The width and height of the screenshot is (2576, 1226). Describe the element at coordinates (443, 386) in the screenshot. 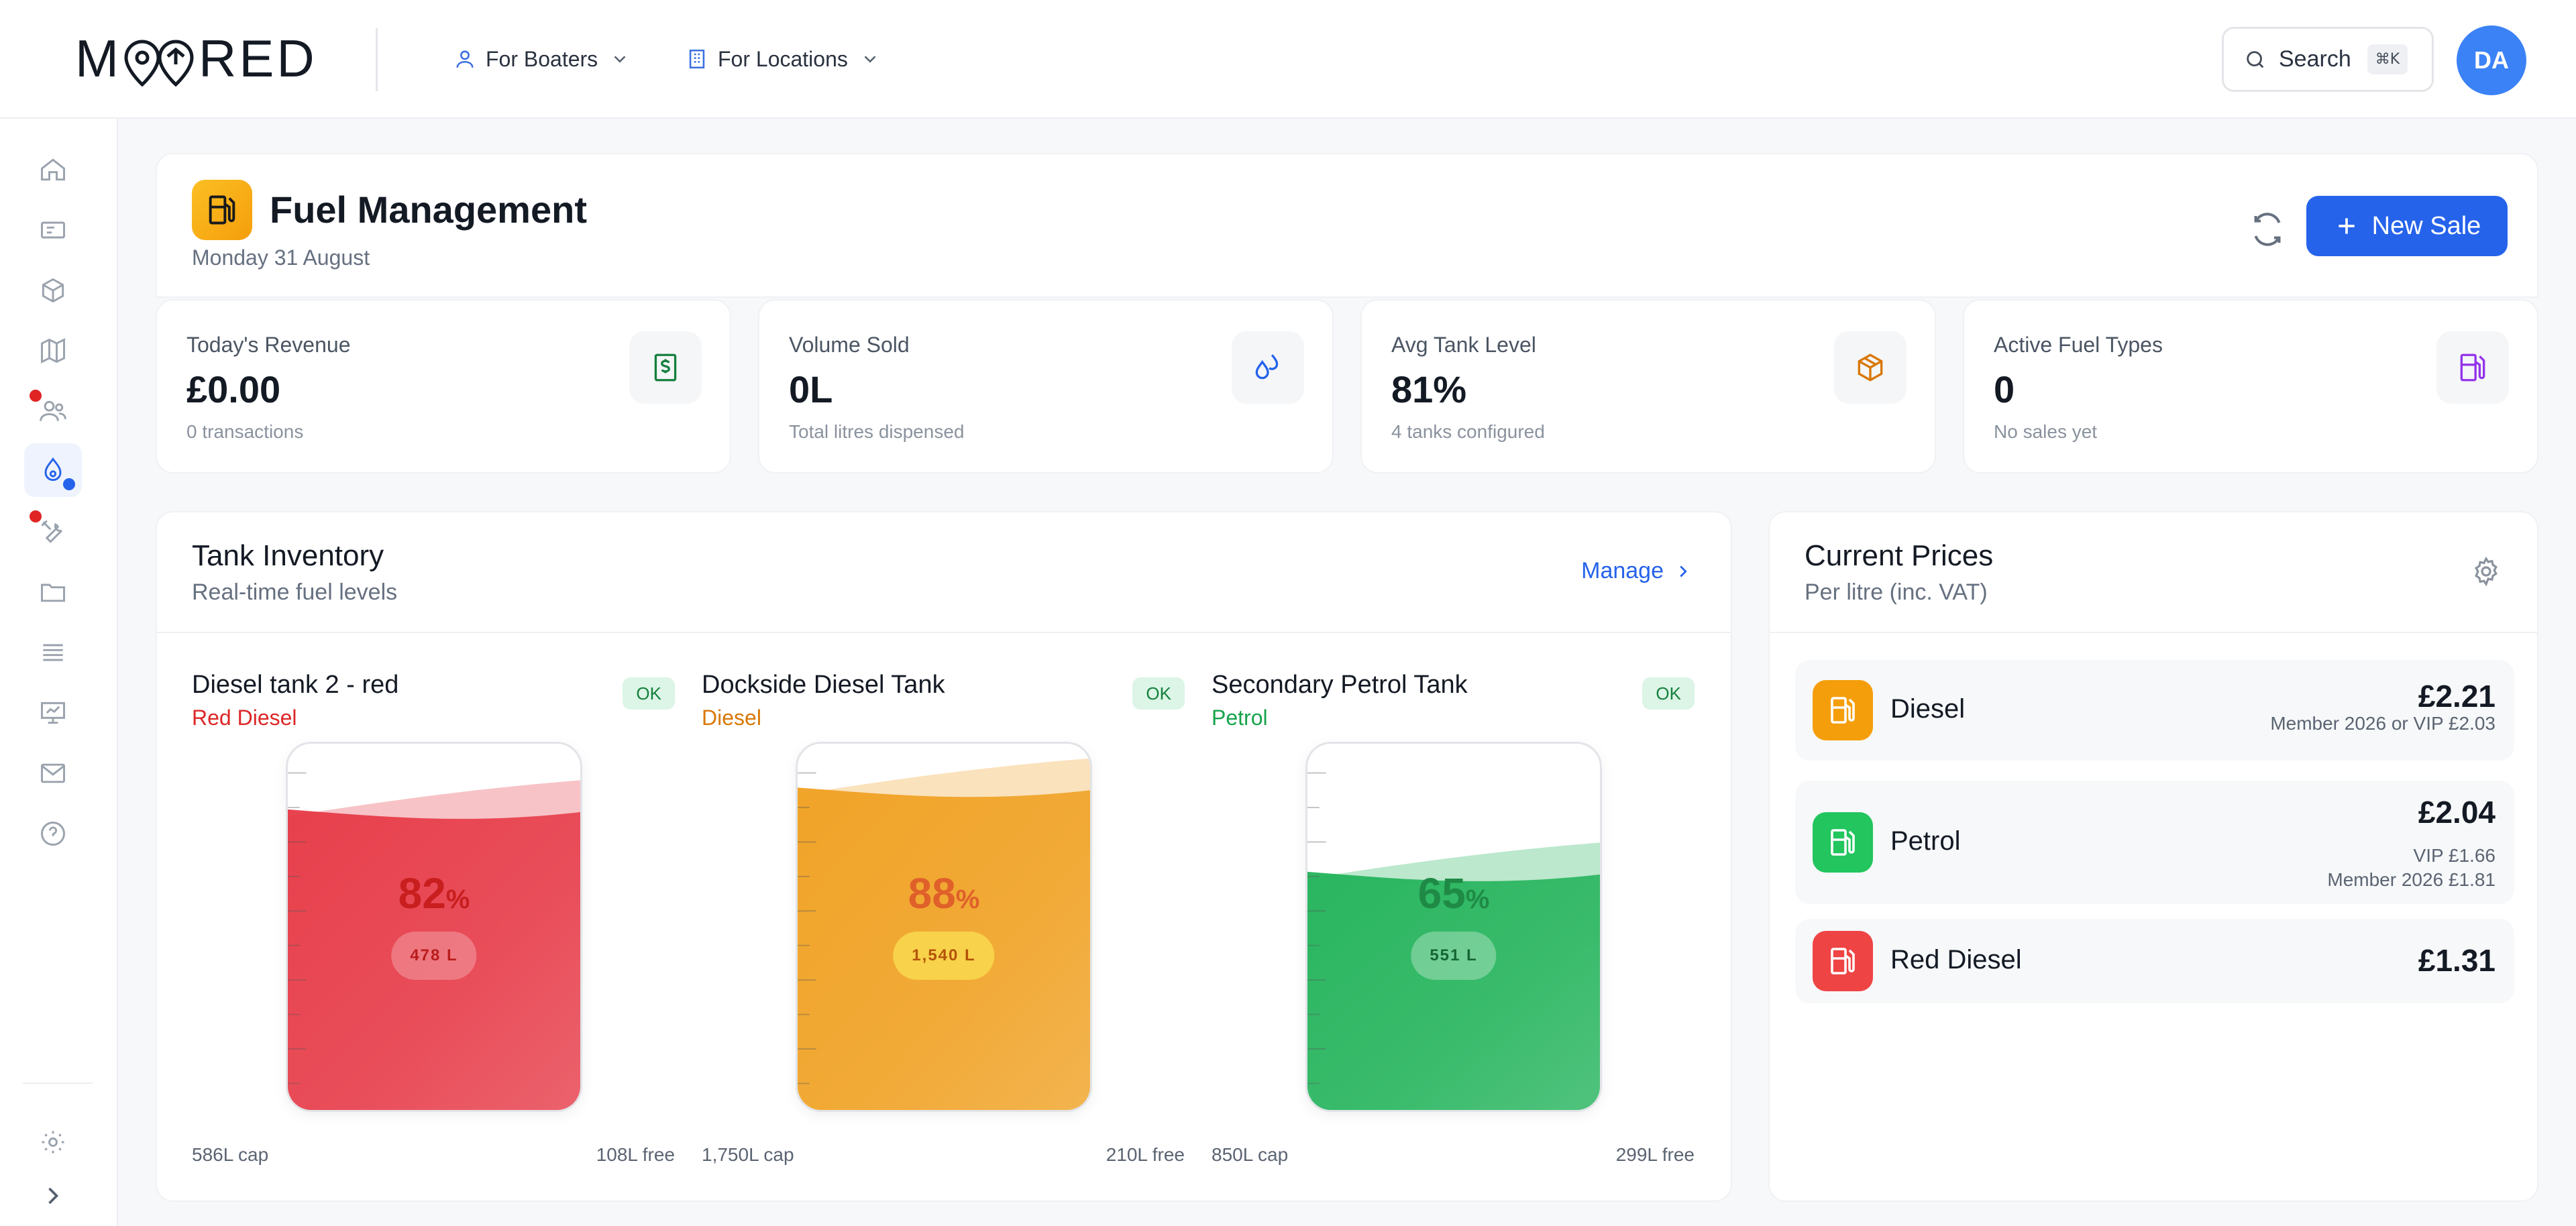

I see `stat-card-revenue: Today's Revenue £0.00 0 transactions` at that location.